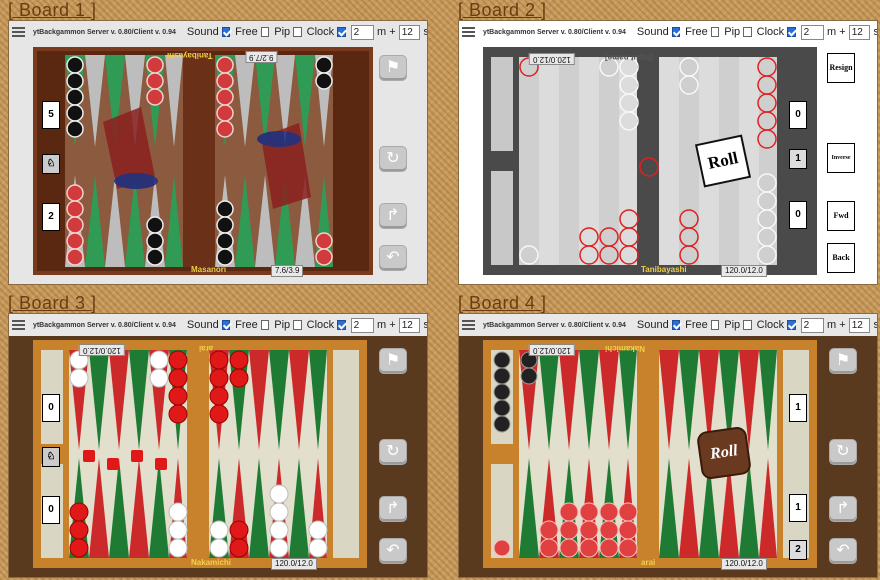 The width and height of the screenshot is (880, 580). I want to click on roll-button: Roll, so click(724, 453).